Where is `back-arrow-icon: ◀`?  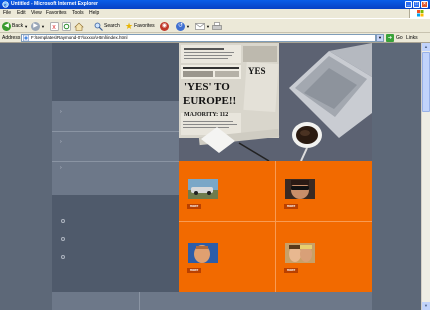 back-arrow-icon: ◀ is located at coordinates (6, 26).